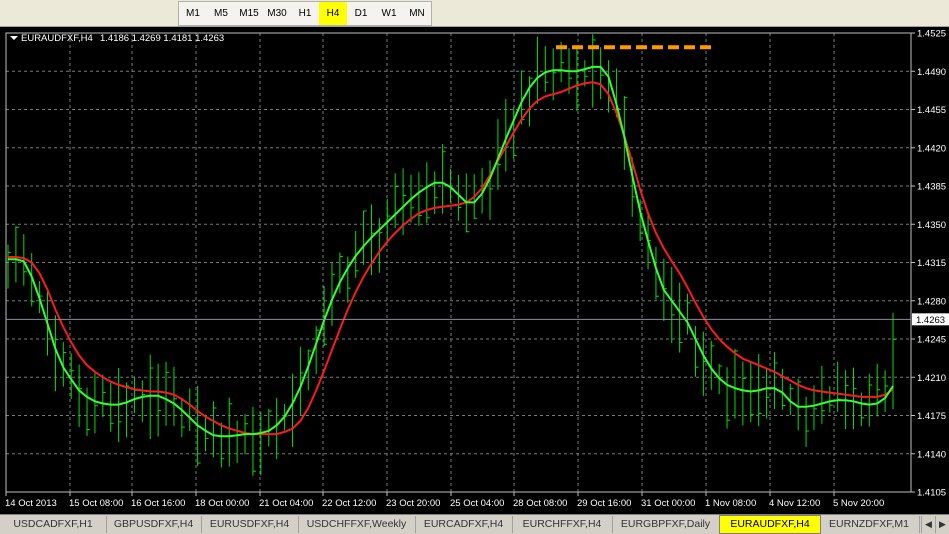 The width and height of the screenshot is (949, 534). What do you see at coordinates (931, 263) in the screenshot?
I see `y-tick-label: 1.4315` at bounding box center [931, 263].